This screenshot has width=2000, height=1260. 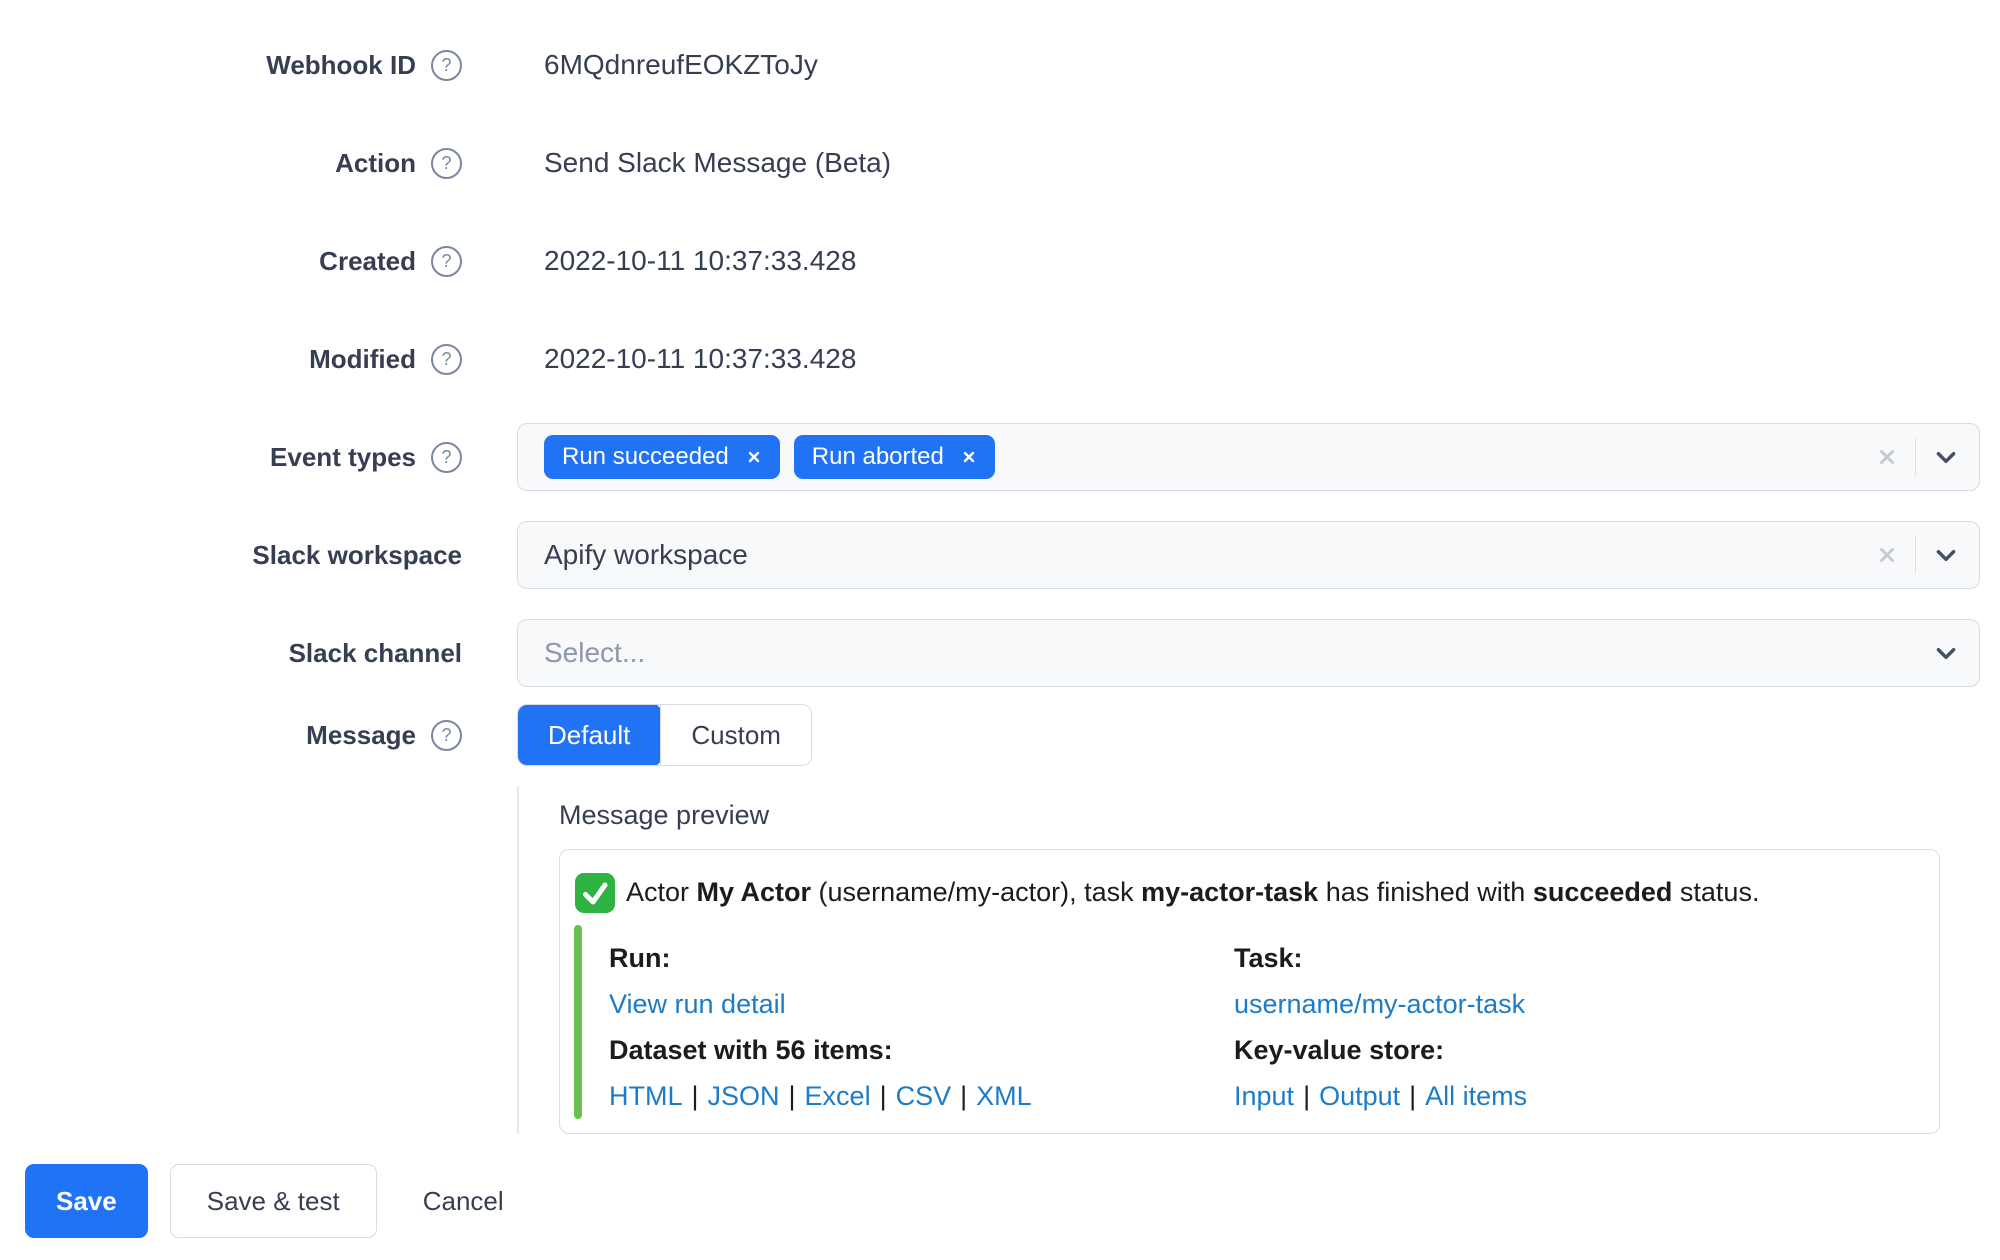 I want to click on save-button: Save, so click(x=86, y=1201).